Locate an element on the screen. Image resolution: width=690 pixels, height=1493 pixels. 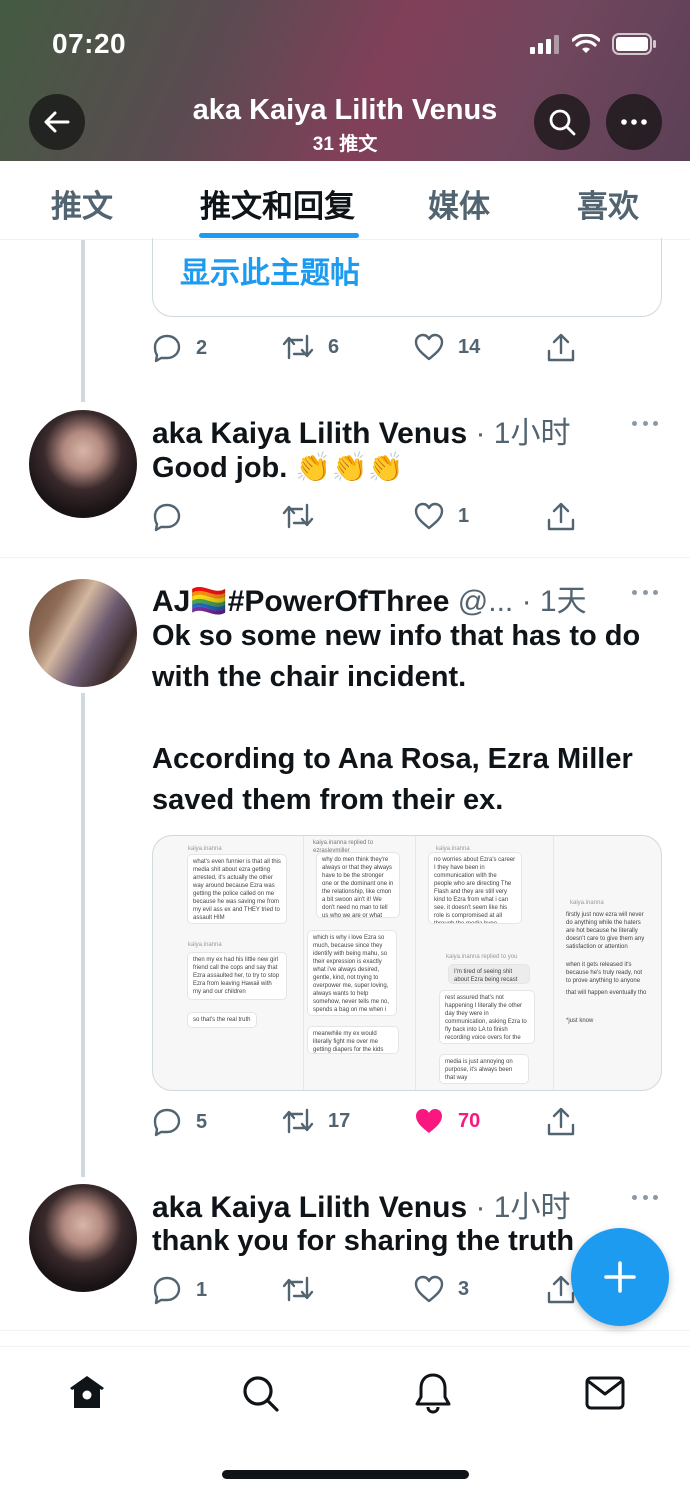
reply-button: 5 is located at coordinates (179, 1122).